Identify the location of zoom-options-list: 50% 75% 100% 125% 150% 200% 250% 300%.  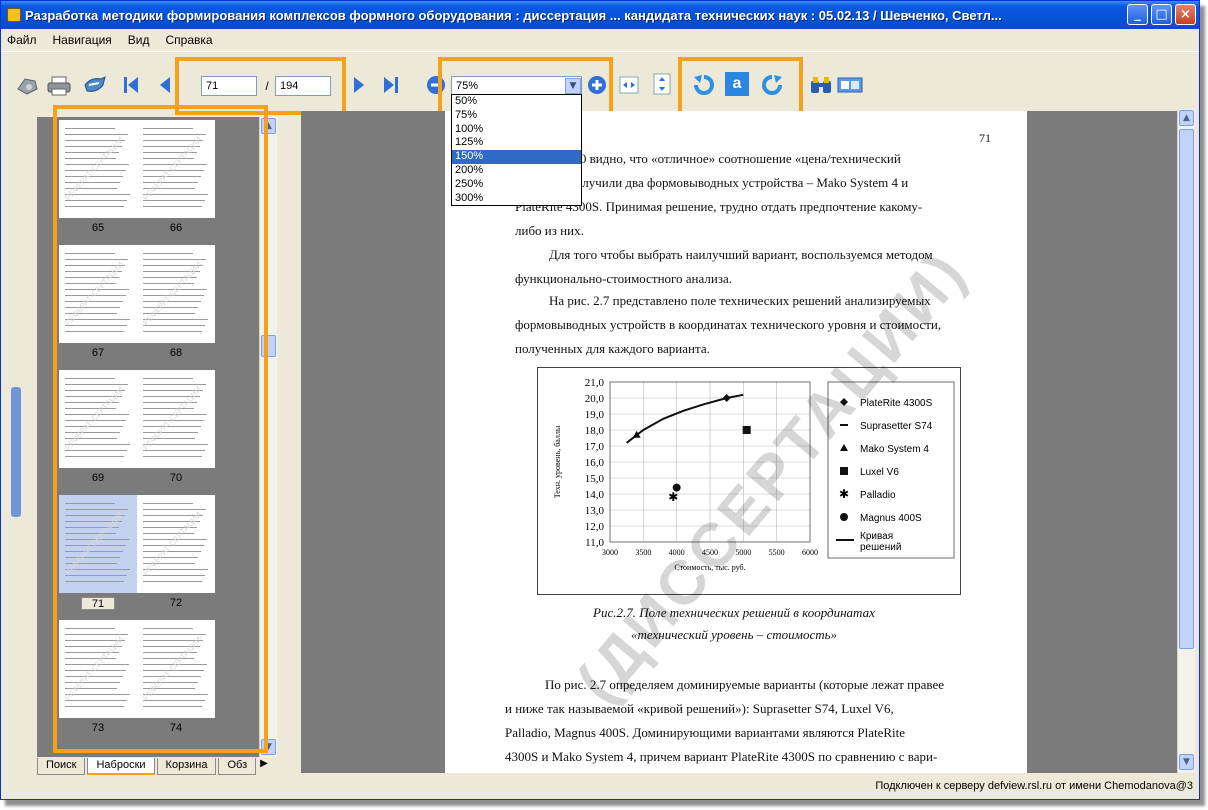
(516, 150).